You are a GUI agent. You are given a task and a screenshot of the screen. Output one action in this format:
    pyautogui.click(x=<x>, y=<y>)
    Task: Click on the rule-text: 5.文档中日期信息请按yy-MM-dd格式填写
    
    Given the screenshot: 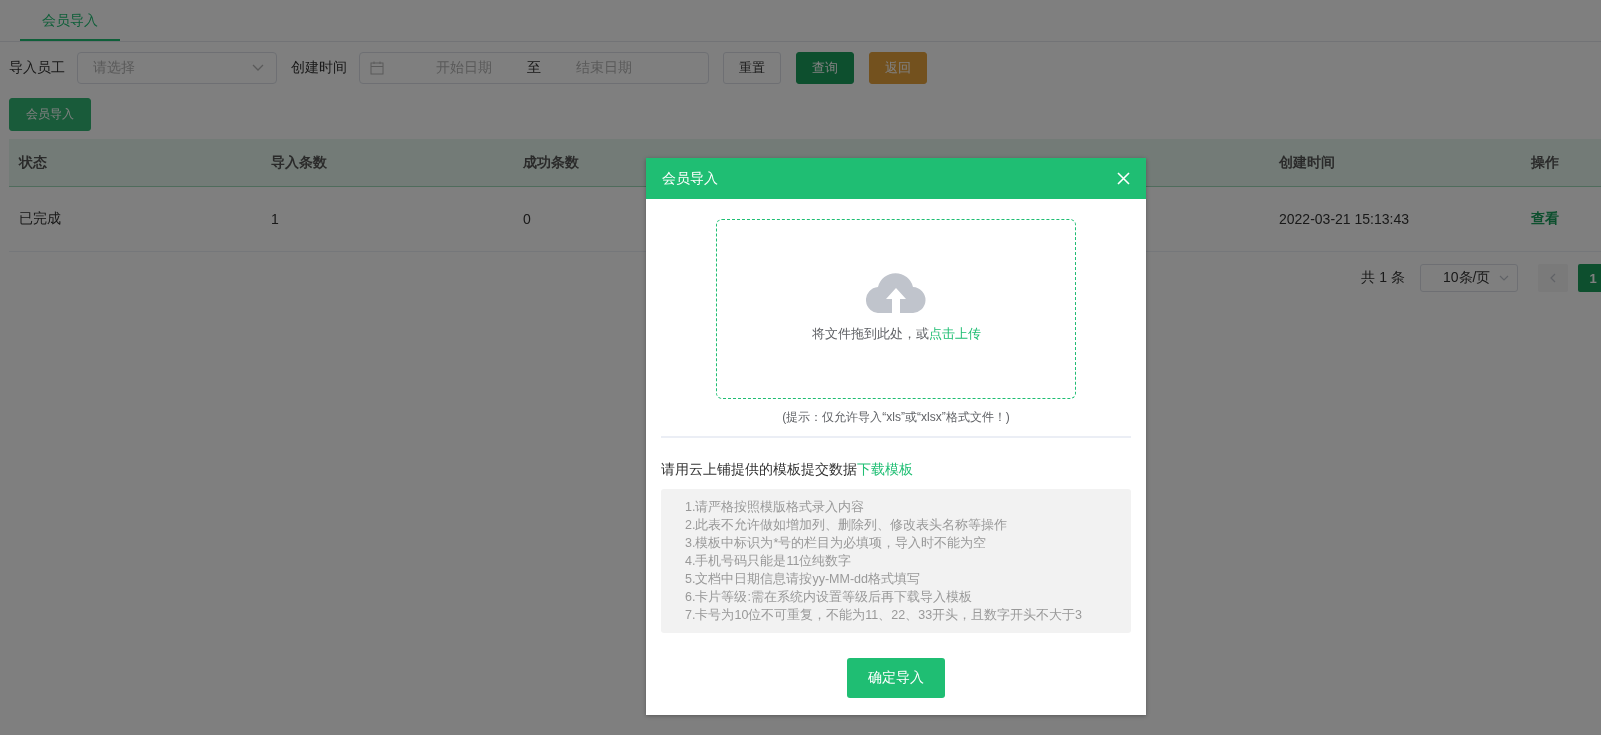 What is the action you would take?
    pyautogui.click(x=803, y=579)
    